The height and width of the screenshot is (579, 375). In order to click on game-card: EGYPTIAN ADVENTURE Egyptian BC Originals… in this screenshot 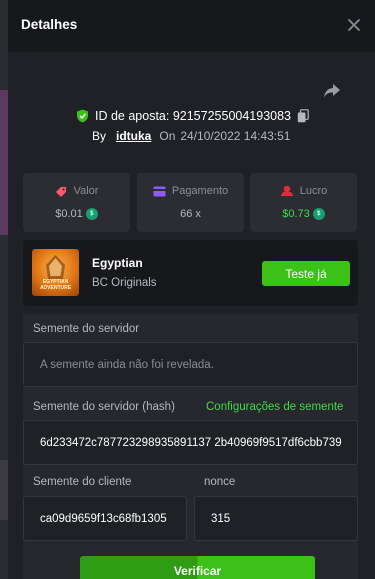, I will do `click(190, 273)`.